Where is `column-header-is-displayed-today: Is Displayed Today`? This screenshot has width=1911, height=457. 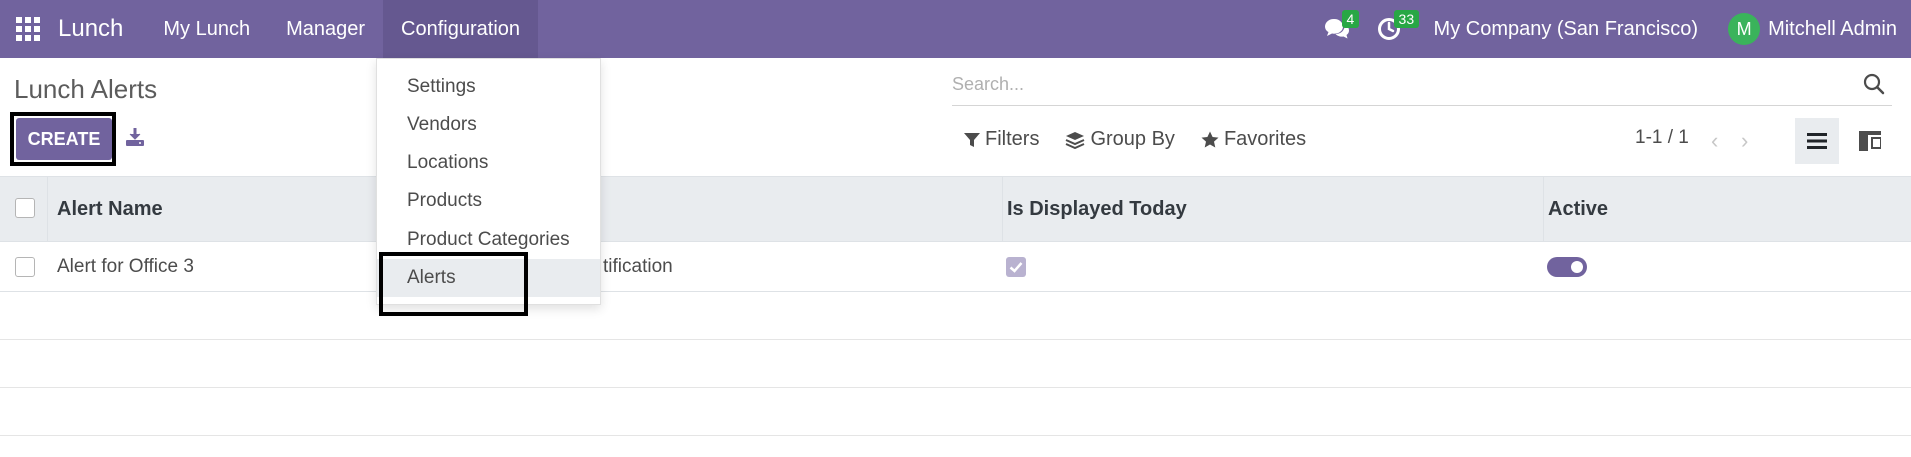
column-header-is-displayed-today: Is Displayed Today is located at coordinates (1097, 209).